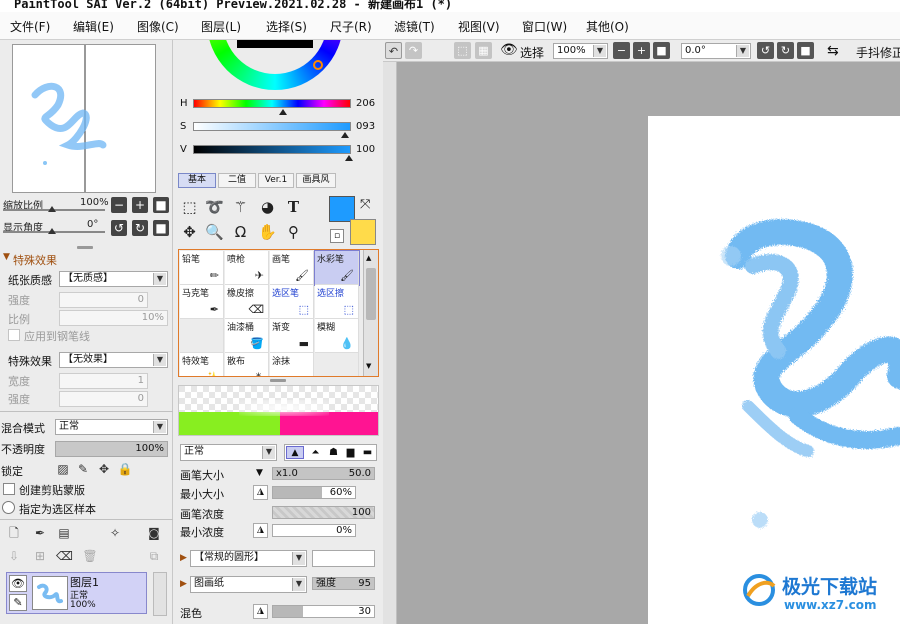 This screenshot has height=624, width=900. What do you see at coordinates (154, 533) in the screenshot?
I see `layer-mask-icon: ◙` at bounding box center [154, 533].